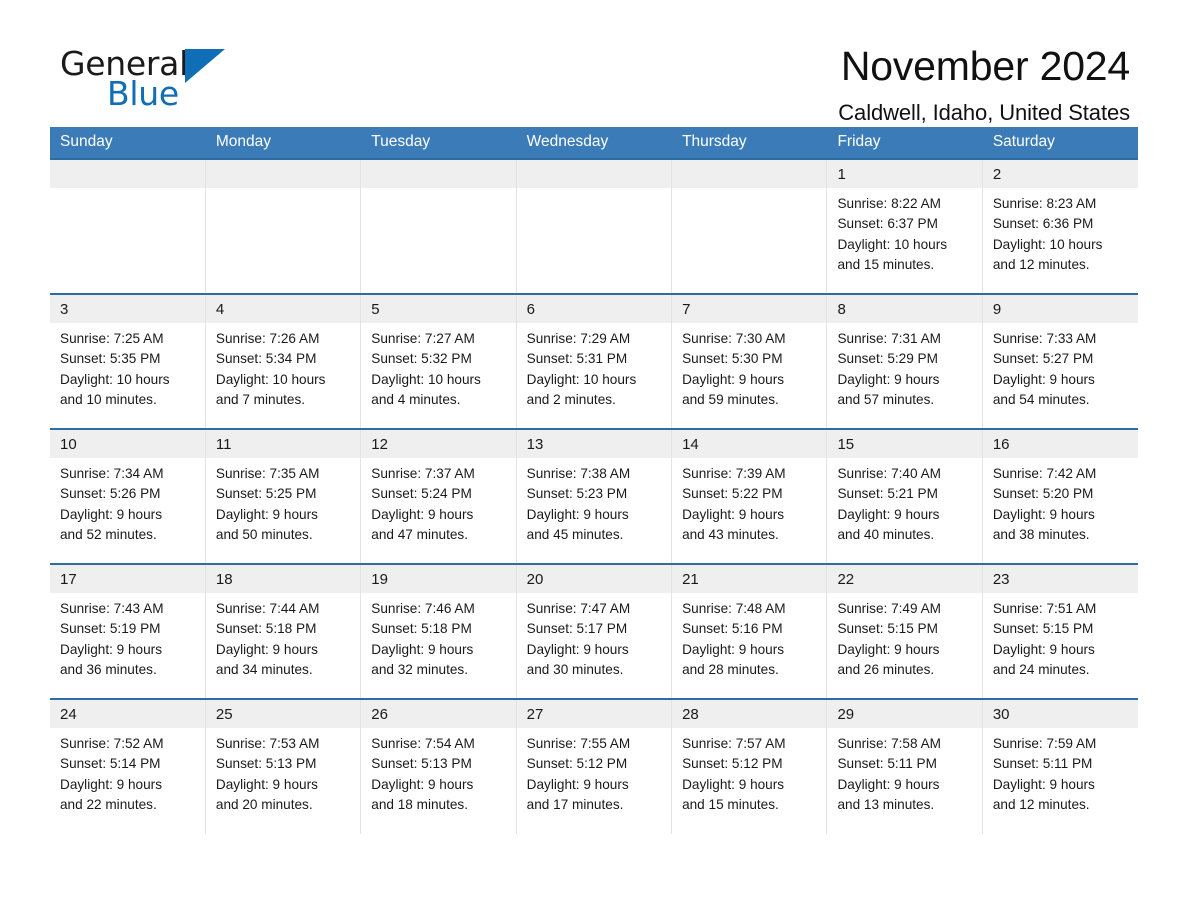  Describe the element at coordinates (112, 338) in the screenshot. I see `day-sunrise-text: Sunrise: 7:25 AM` at that location.